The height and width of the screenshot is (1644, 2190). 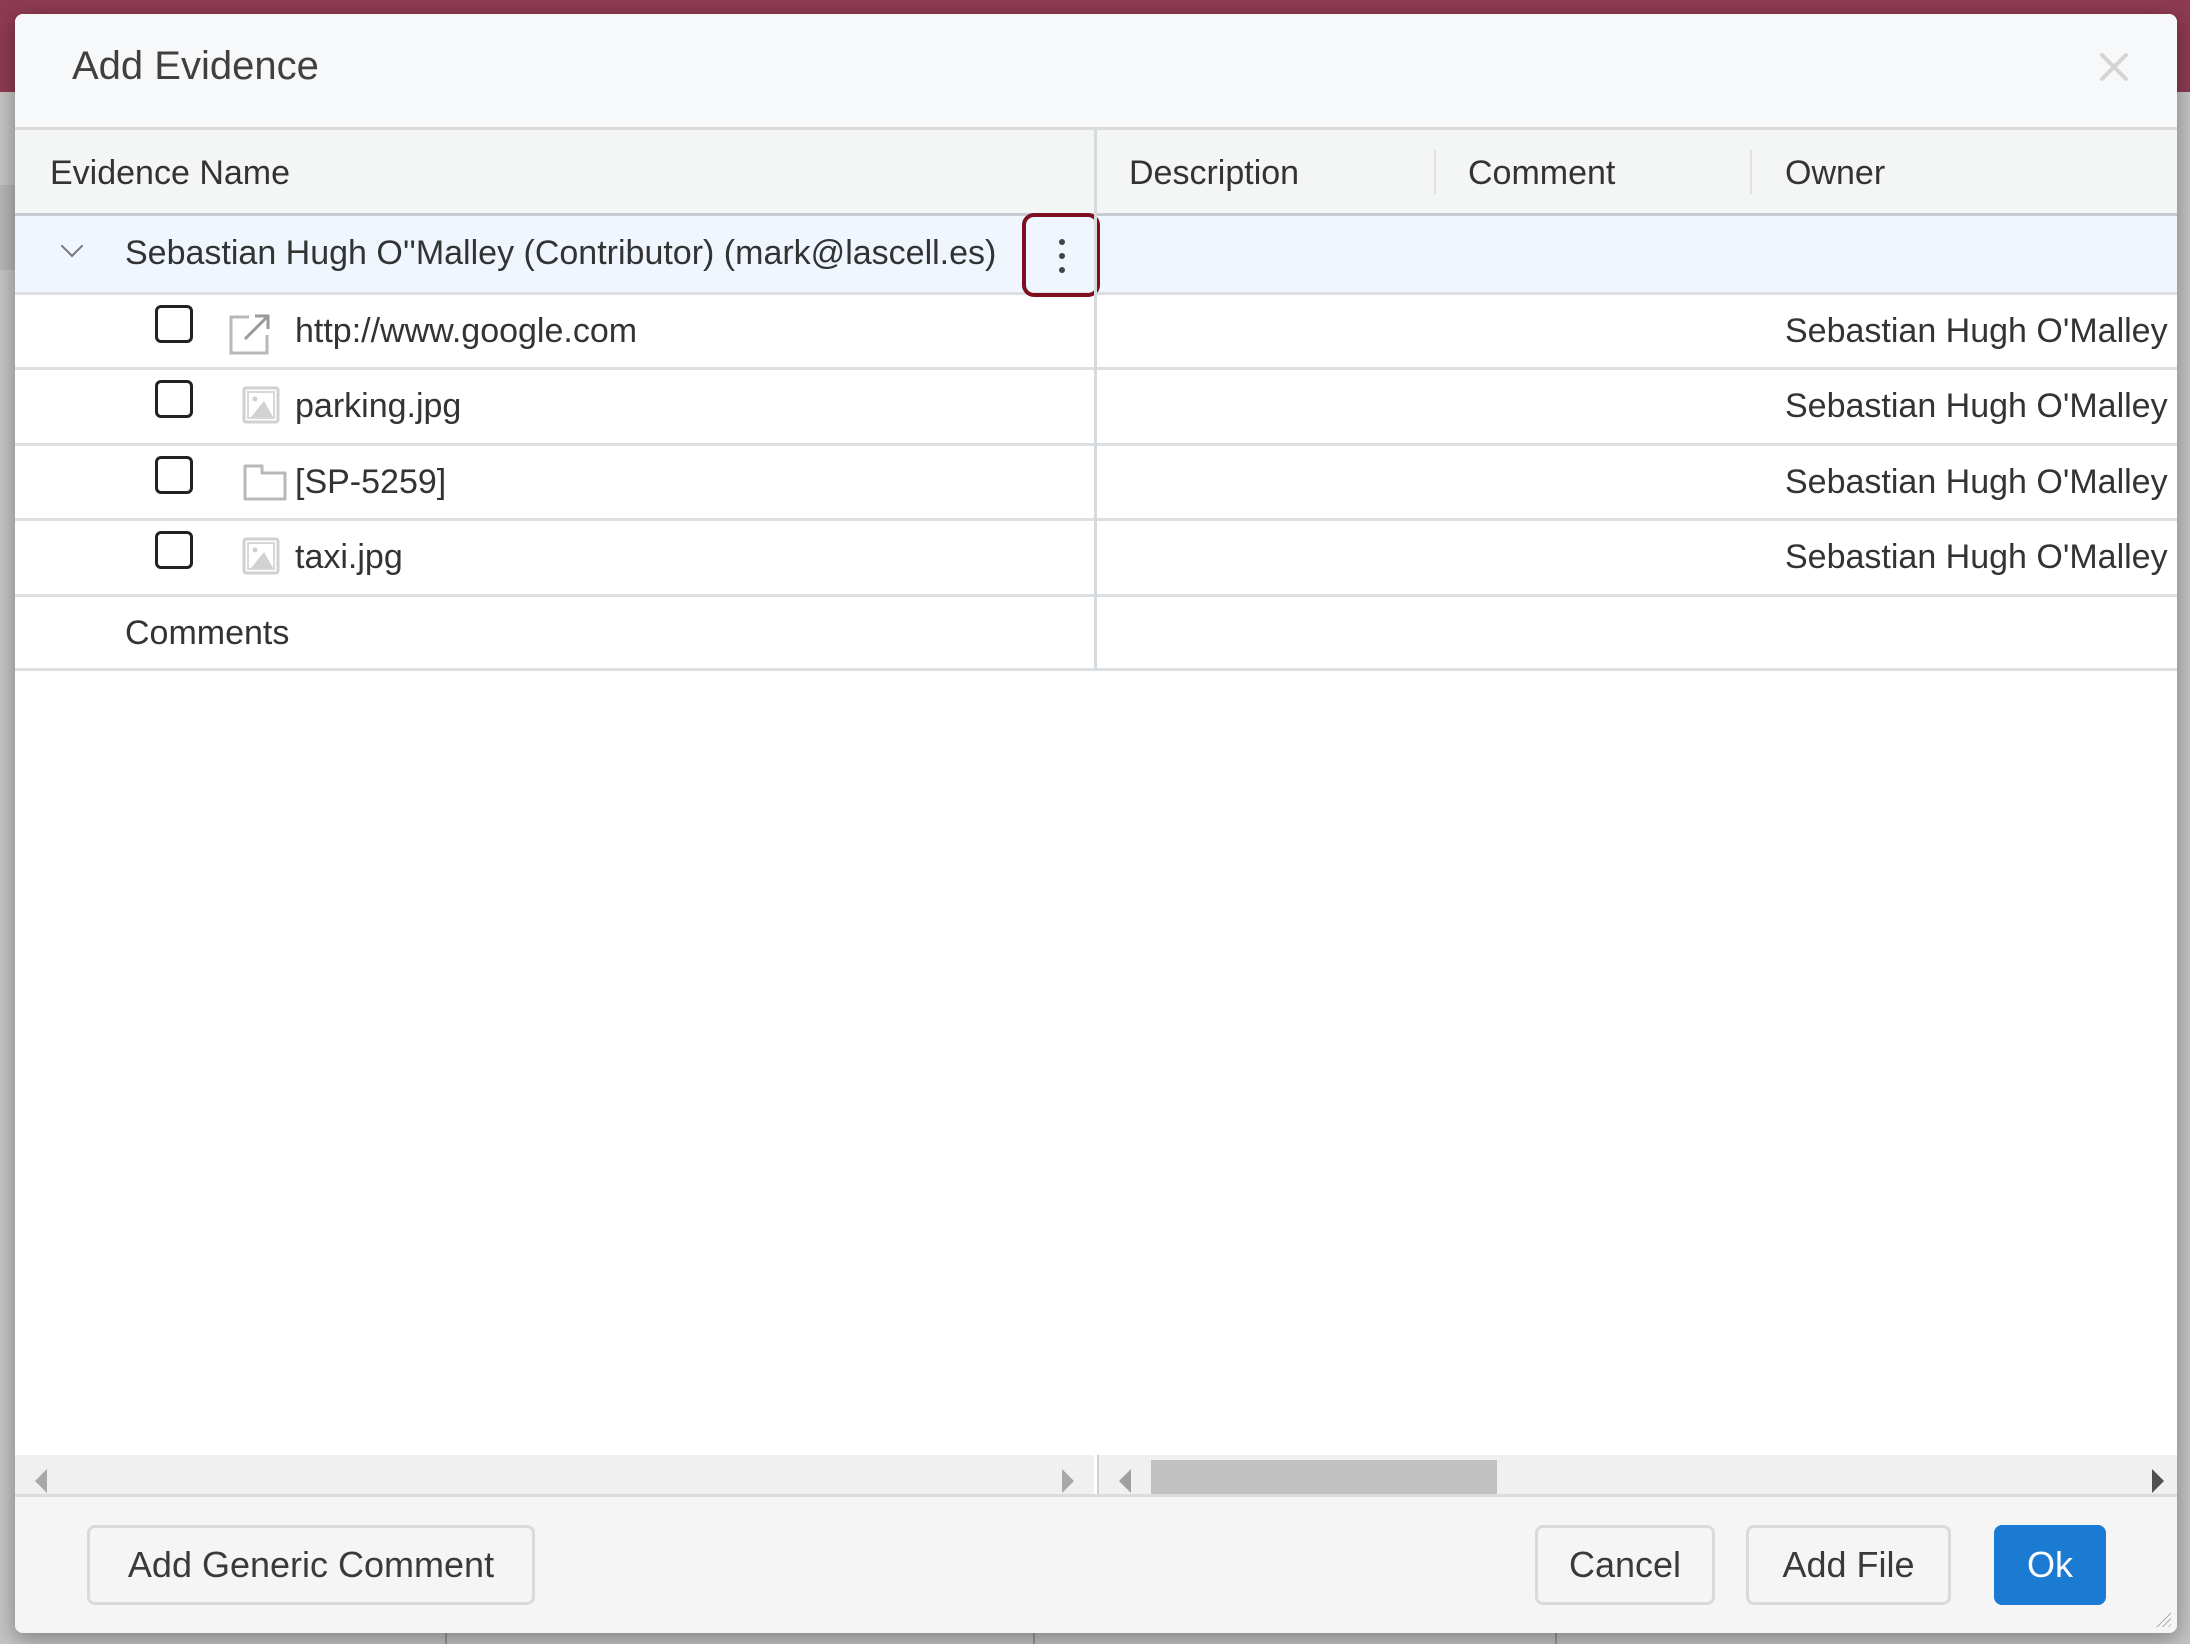 I want to click on evidence-name: [SP-5259], so click(x=371, y=482).